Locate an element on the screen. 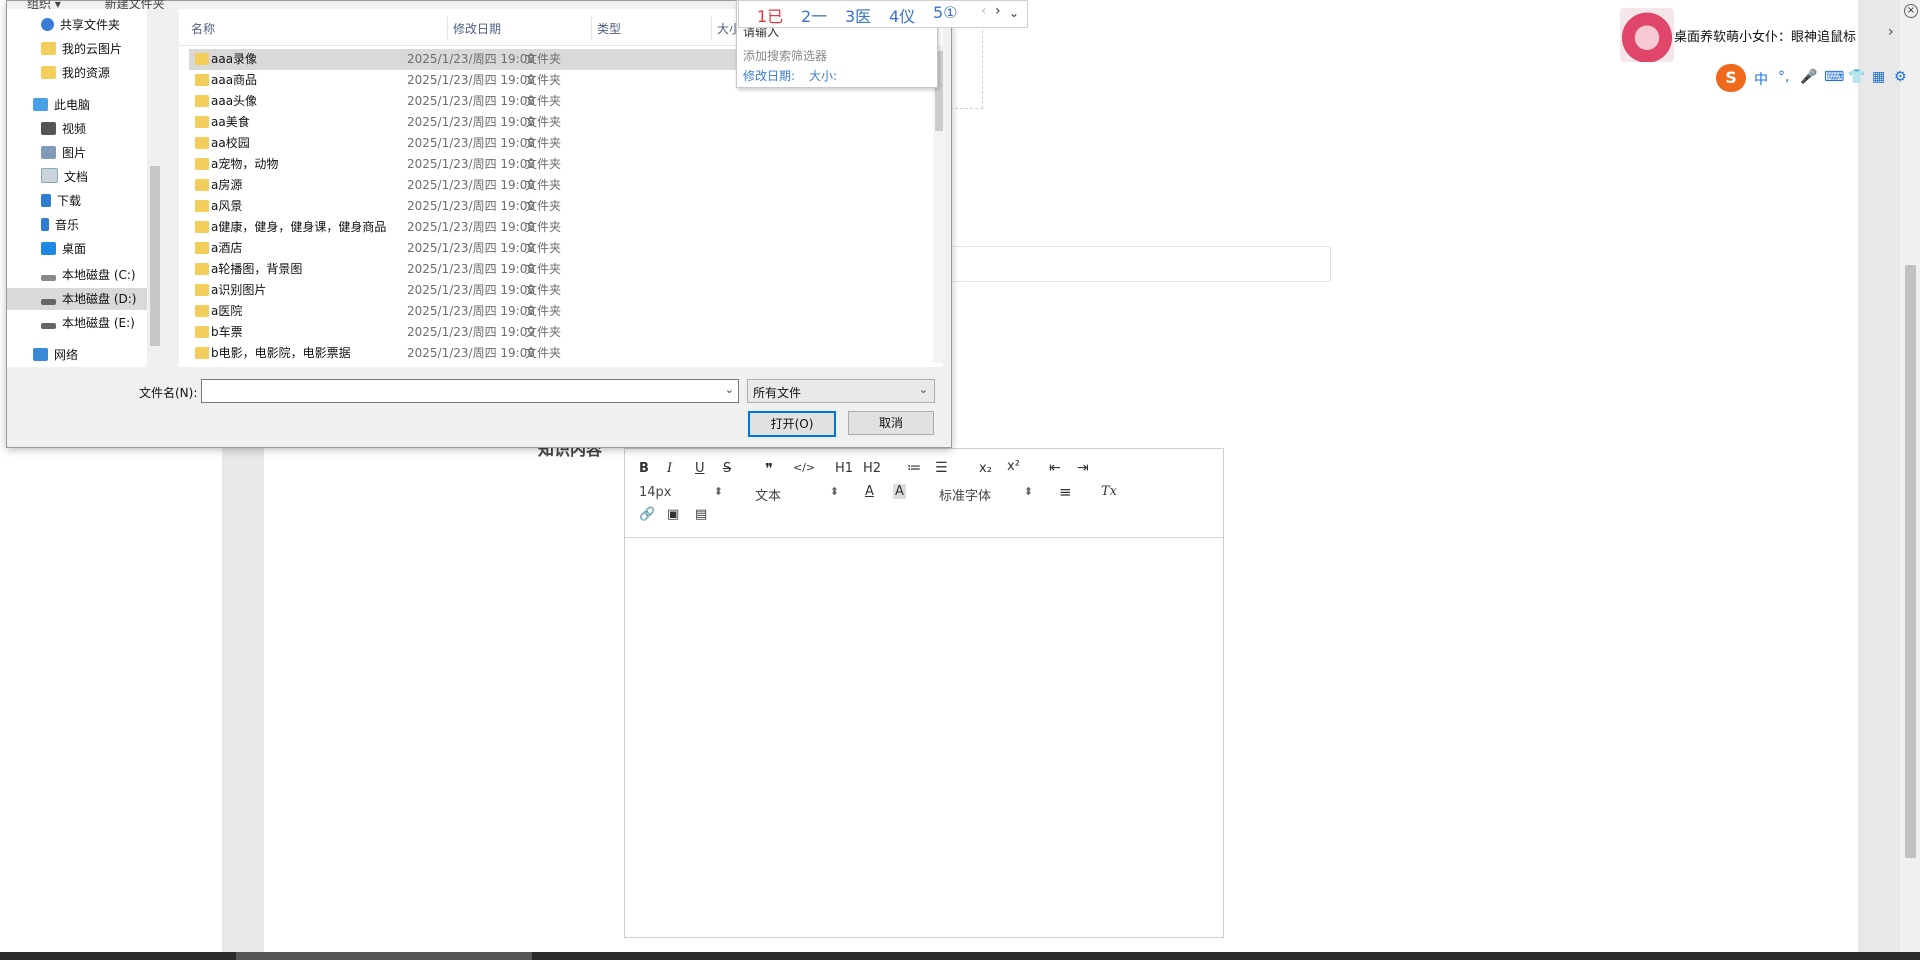 The width and height of the screenshot is (1920, 960). open-button: 打开(O) is located at coordinates (792, 424).